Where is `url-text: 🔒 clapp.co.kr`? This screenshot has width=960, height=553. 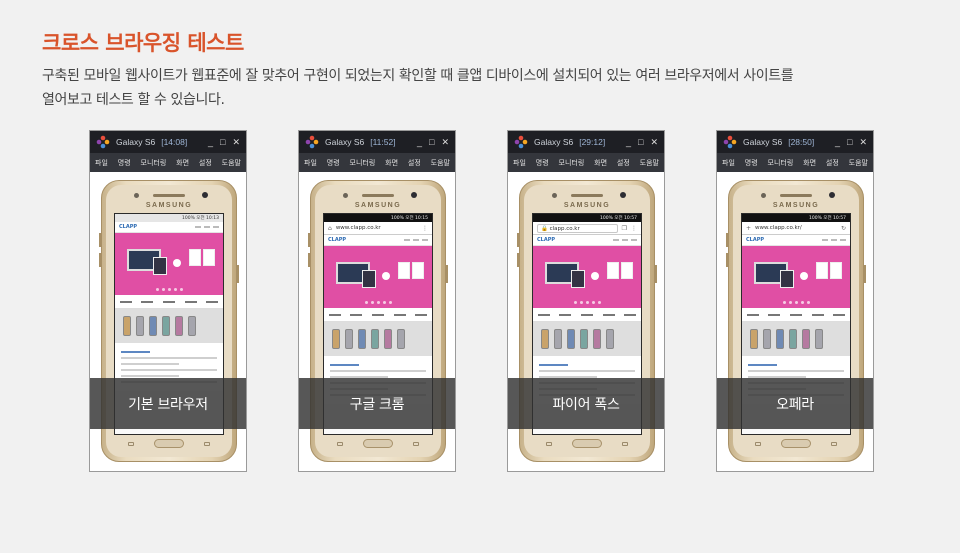
url-text: 🔒 clapp.co.kr is located at coordinates (577, 228).